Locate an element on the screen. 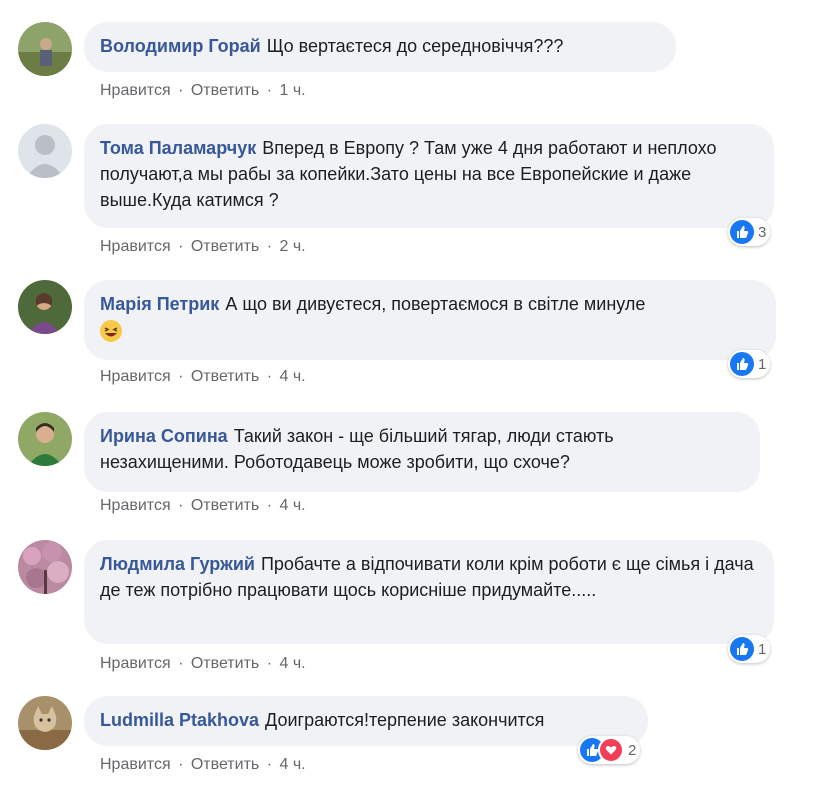 The height and width of the screenshot is (788, 818). comment-author: Тома Паламарчук is located at coordinates (178, 148).